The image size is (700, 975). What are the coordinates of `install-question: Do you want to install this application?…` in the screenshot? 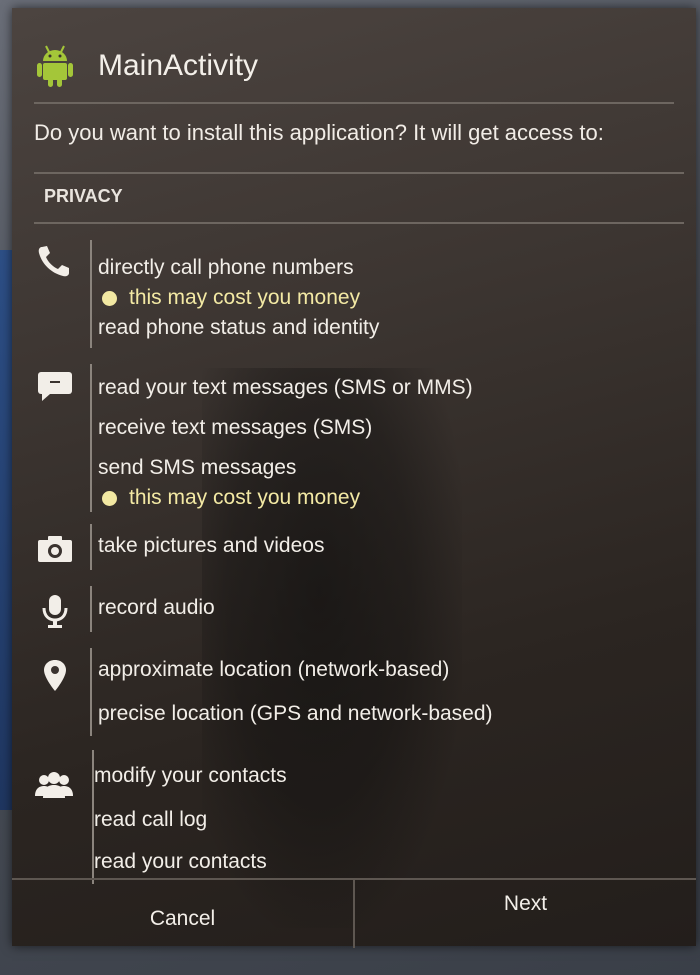 It's located at (319, 132).